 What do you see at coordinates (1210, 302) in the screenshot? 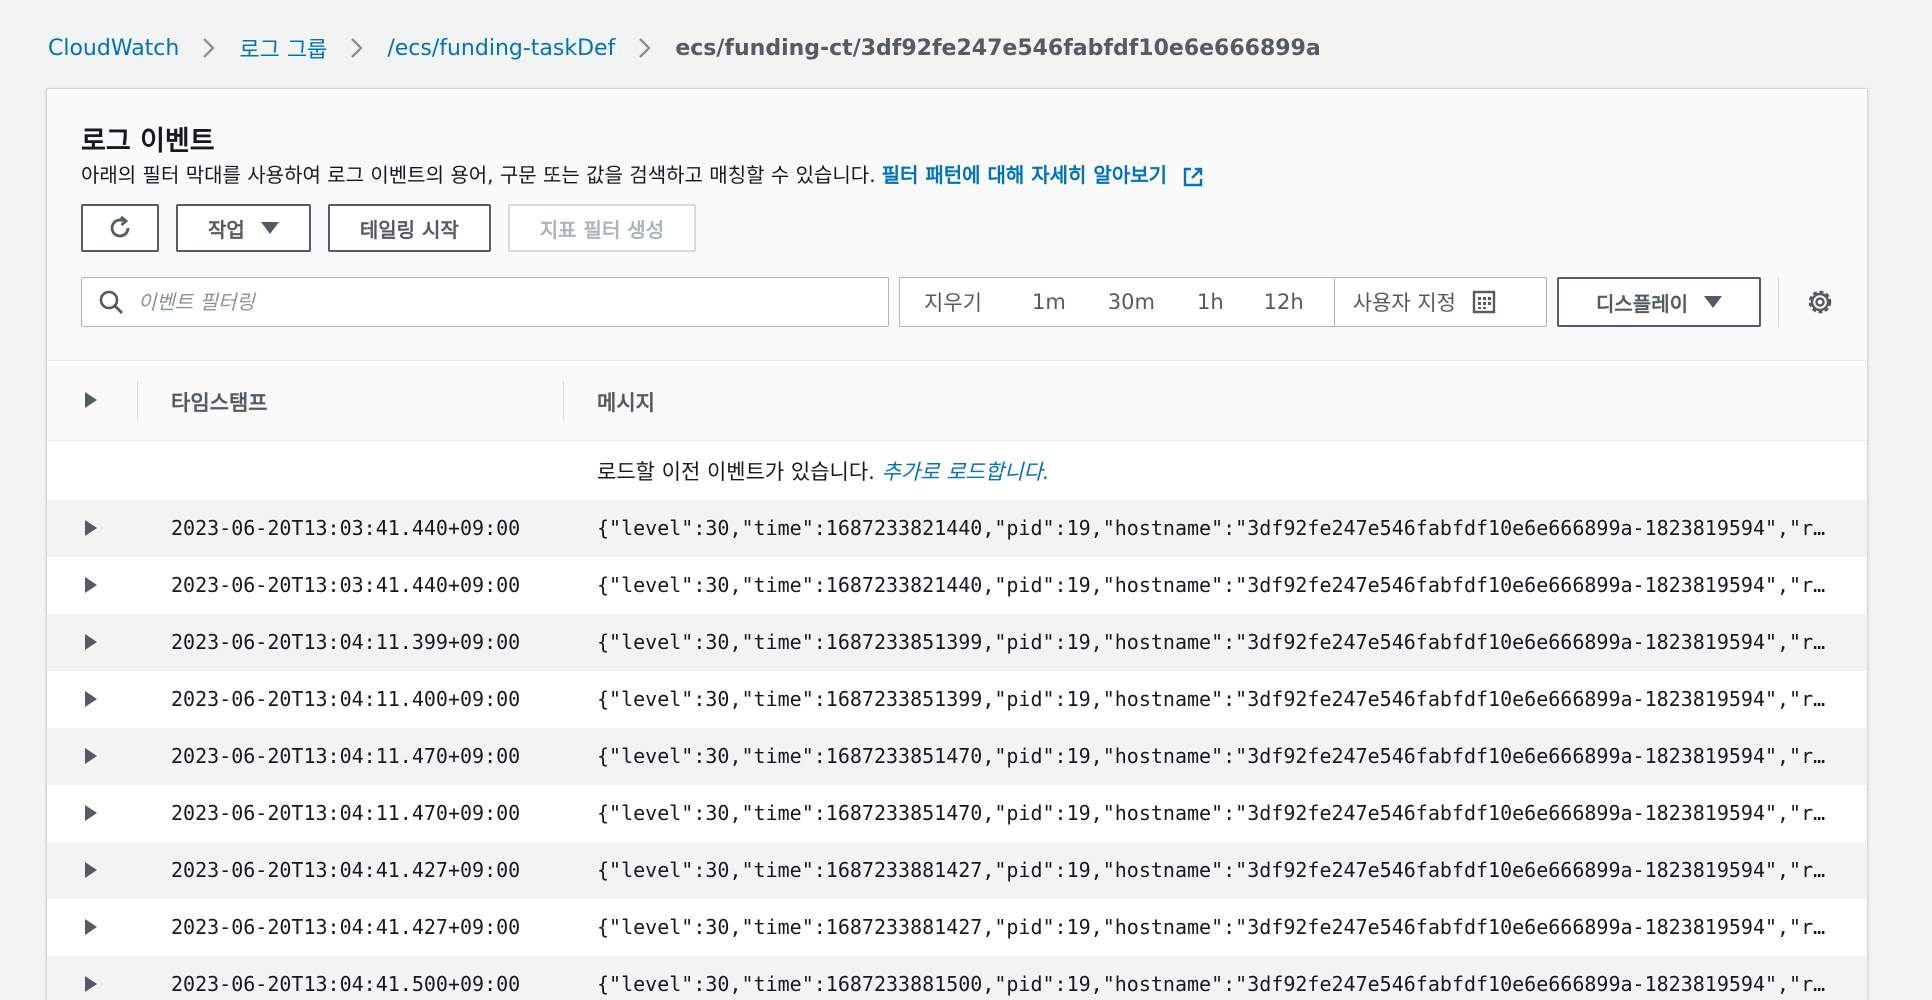
I see `time-range-1h: 1h` at bounding box center [1210, 302].